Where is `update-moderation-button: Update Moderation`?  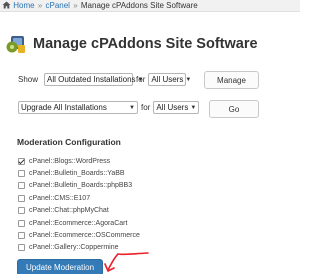
update-moderation-button: Update Moderation is located at coordinates (60, 266).